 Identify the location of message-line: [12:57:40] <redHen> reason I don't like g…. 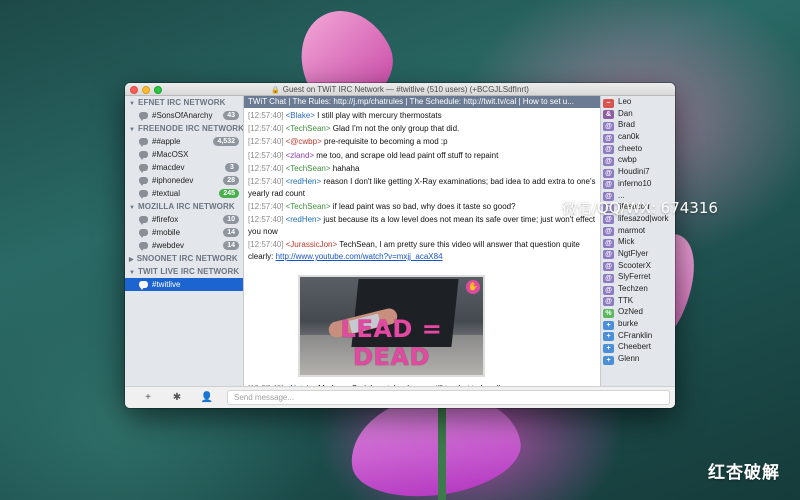
(422, 188).